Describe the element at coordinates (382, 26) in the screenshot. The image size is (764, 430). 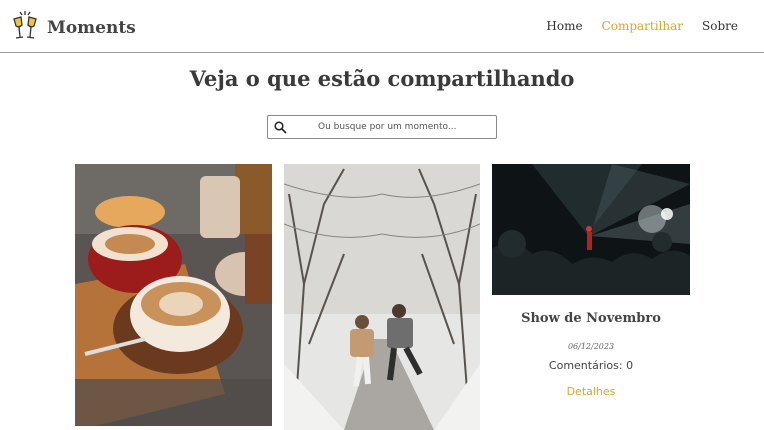
I see `navbar: Moments Home Compartilhar Sobre` at that location.